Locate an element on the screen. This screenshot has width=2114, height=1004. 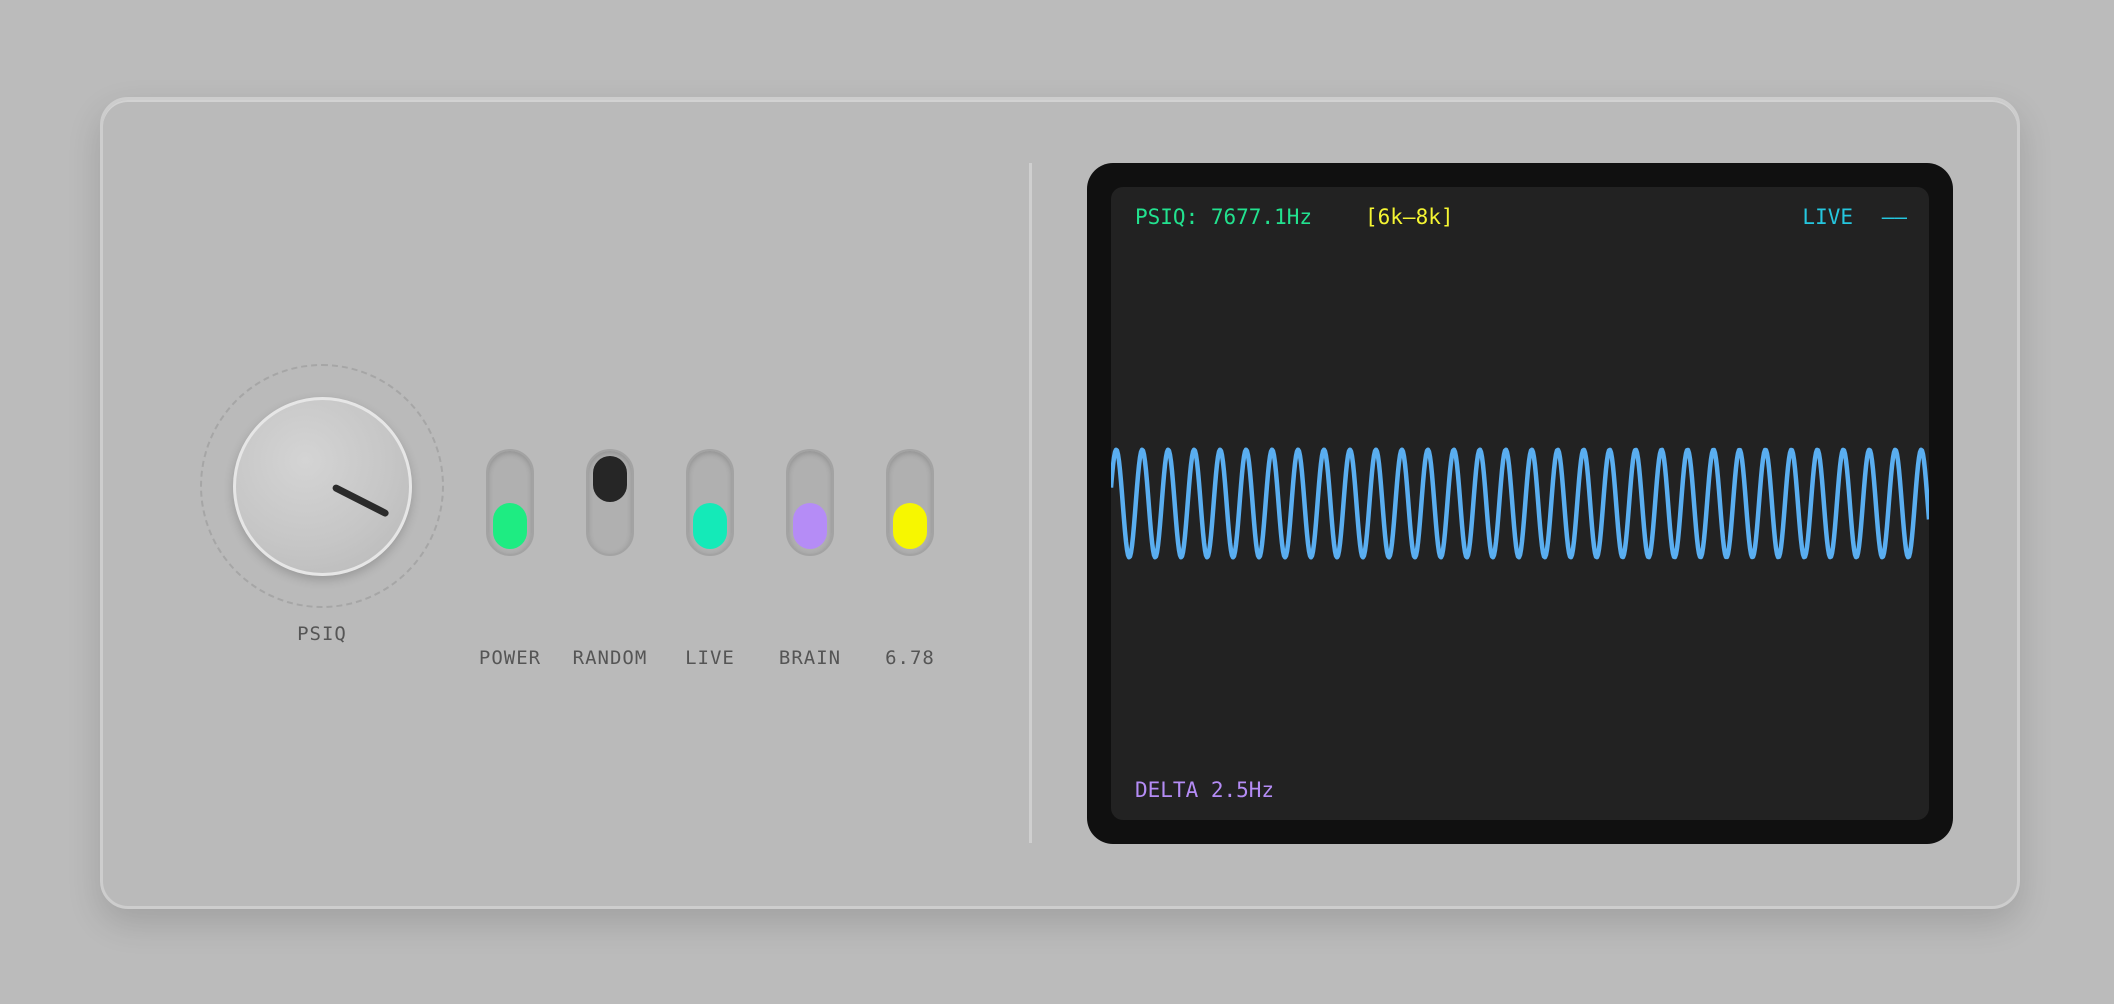
random-switch is located at coordinates (610, 502).